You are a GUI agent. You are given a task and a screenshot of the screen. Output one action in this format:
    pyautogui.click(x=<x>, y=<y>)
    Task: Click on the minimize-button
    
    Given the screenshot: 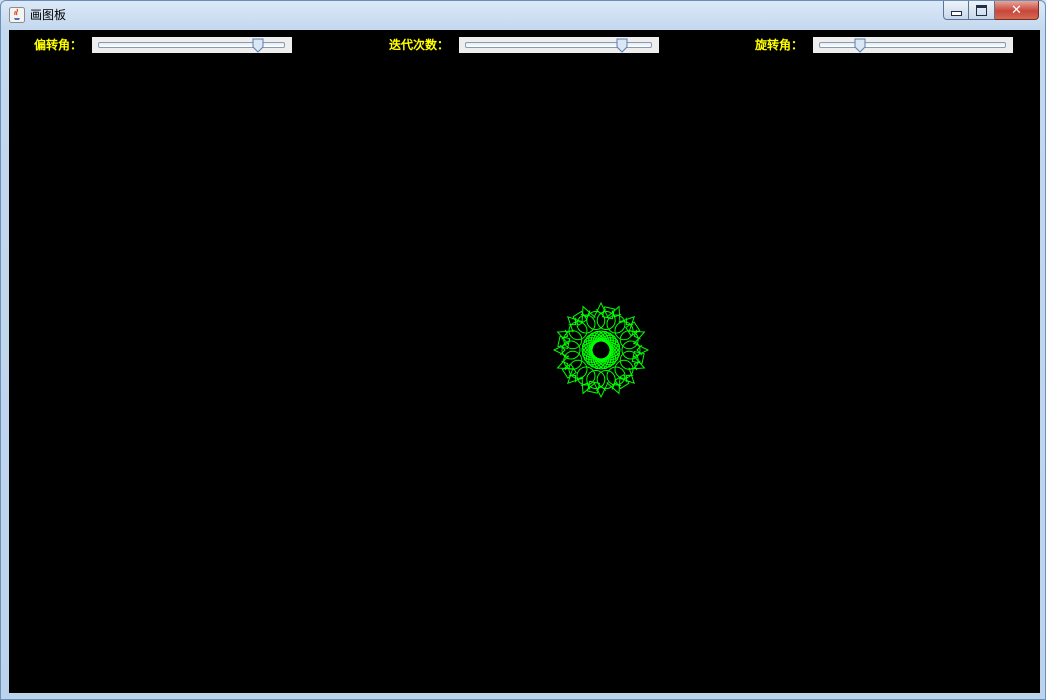 What is the action you would take?
    pyautogui.click(x=956, y=10)
    